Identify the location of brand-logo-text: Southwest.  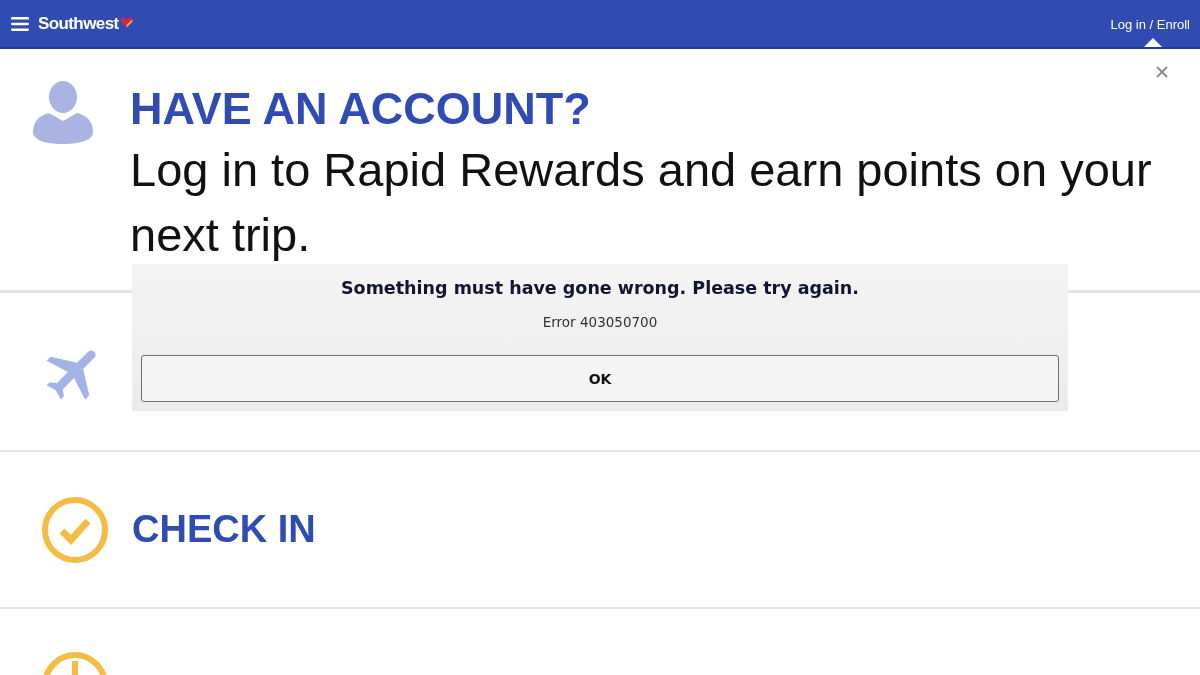
(78, 23).